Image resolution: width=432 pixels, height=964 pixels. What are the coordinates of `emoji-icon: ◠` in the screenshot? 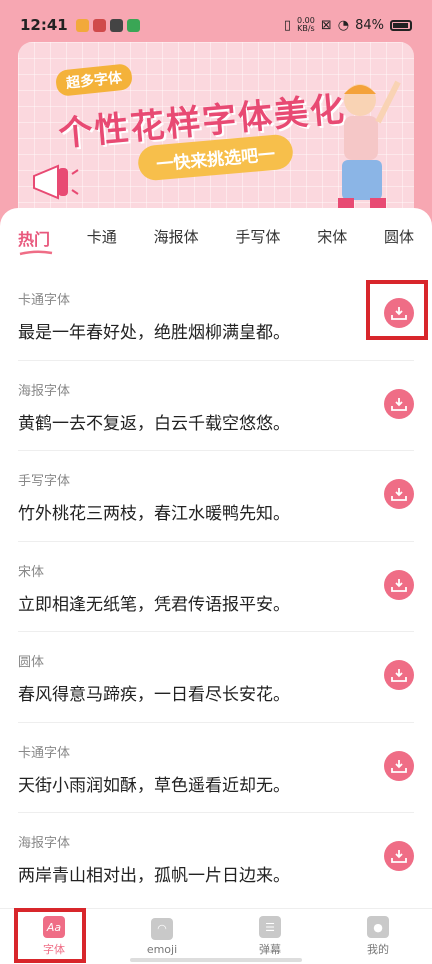 It's located at (162, 928).